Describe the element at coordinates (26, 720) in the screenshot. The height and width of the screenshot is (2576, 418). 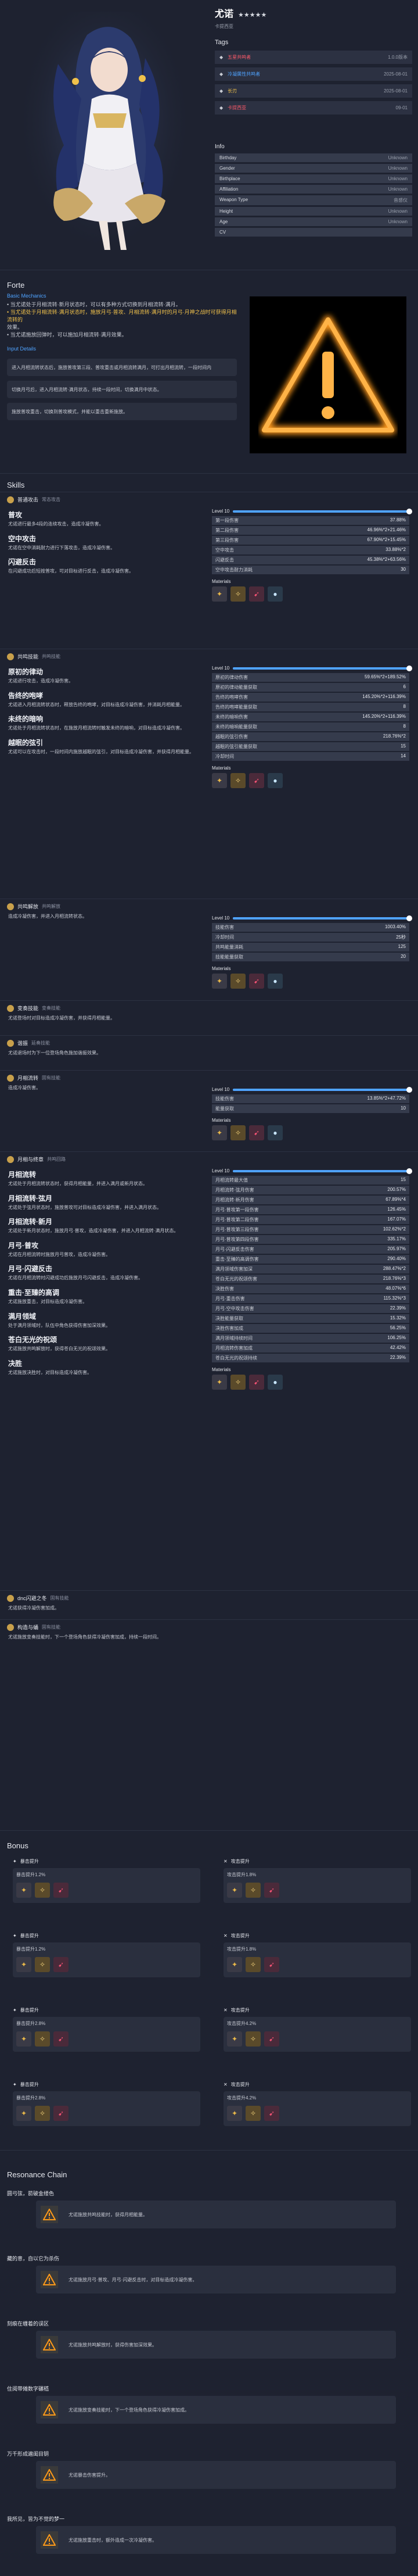
I see `skill-move-name: 未终的暗响` at that location.